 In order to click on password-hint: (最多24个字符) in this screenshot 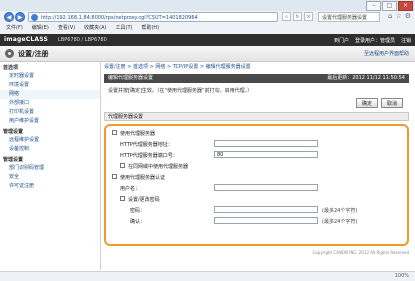, I will do `click(340, 211)`.